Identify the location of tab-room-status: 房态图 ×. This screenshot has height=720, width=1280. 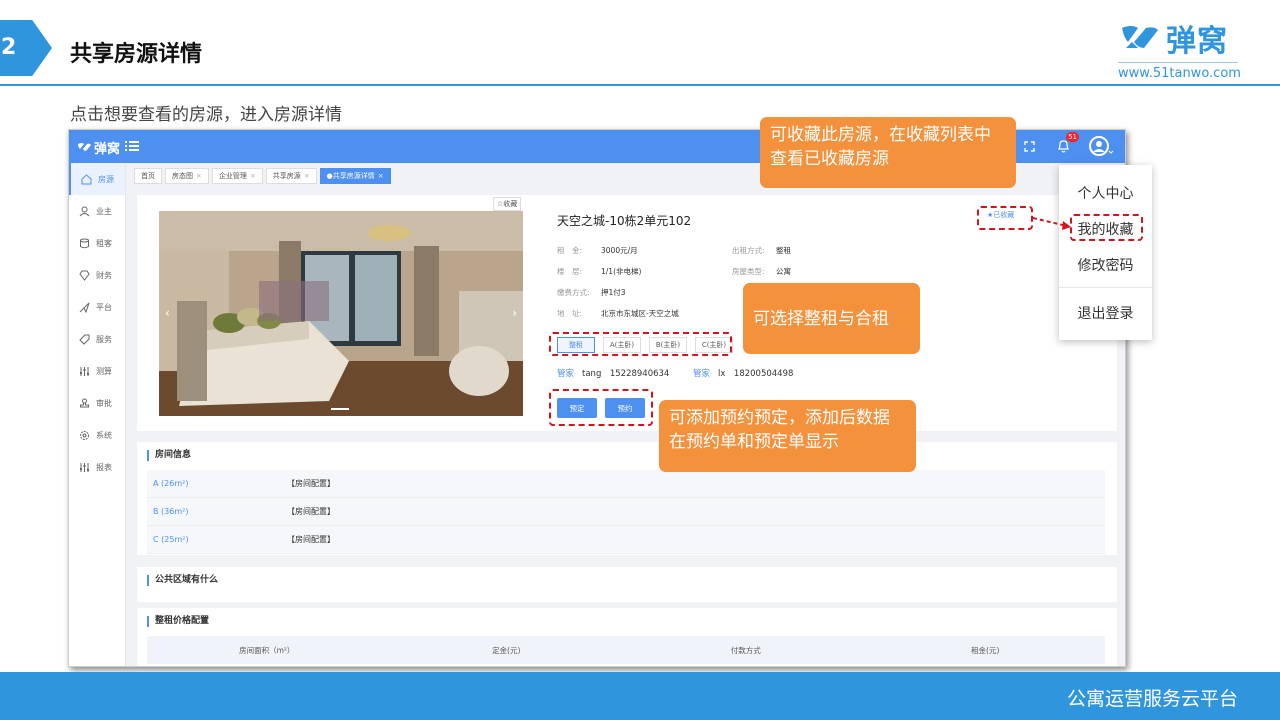
(187, 176).